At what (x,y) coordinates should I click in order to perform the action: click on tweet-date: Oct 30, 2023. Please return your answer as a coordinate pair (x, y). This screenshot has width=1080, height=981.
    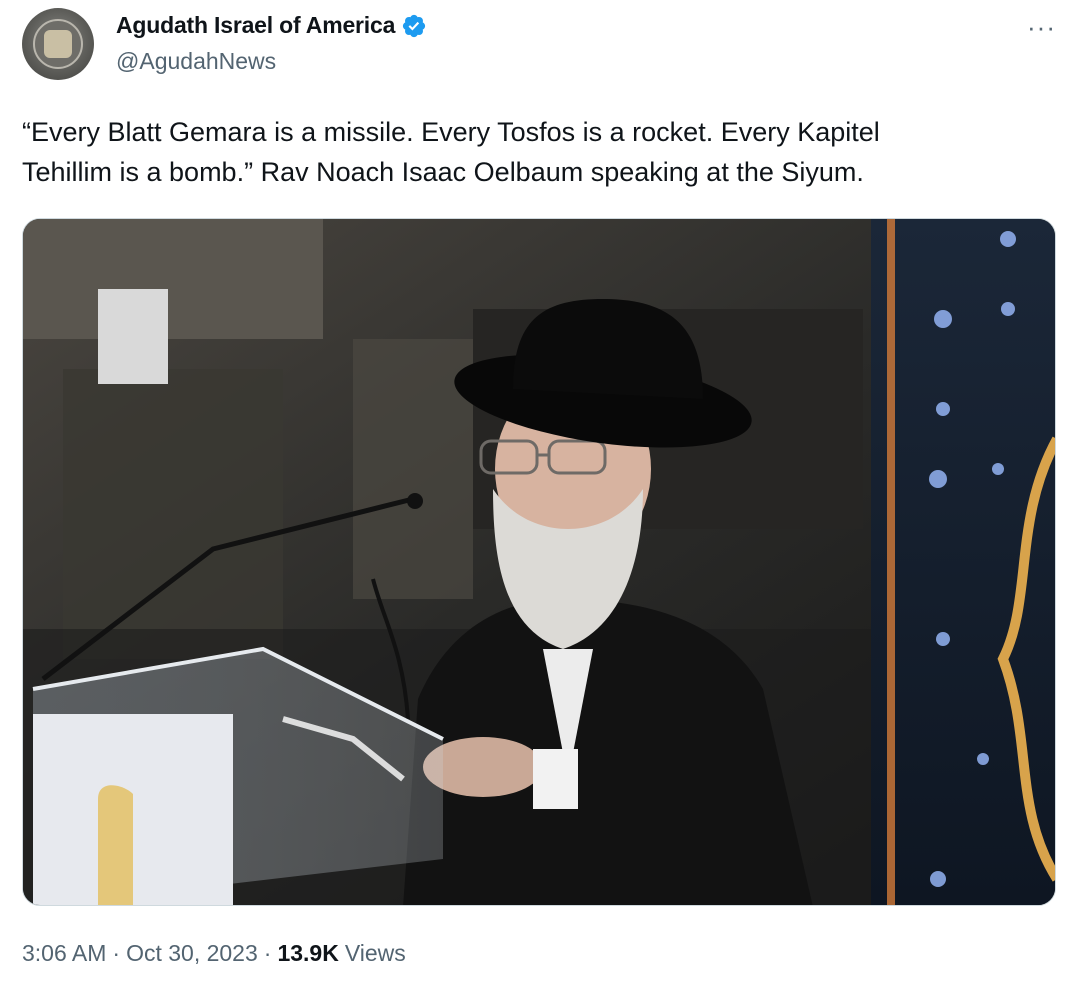
    Looking at the image, I should click on (192, 953).